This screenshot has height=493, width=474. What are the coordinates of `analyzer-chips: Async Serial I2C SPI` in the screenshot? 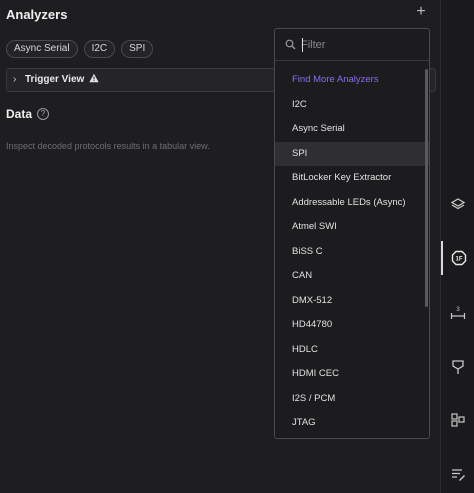 It's located at (80, 49).